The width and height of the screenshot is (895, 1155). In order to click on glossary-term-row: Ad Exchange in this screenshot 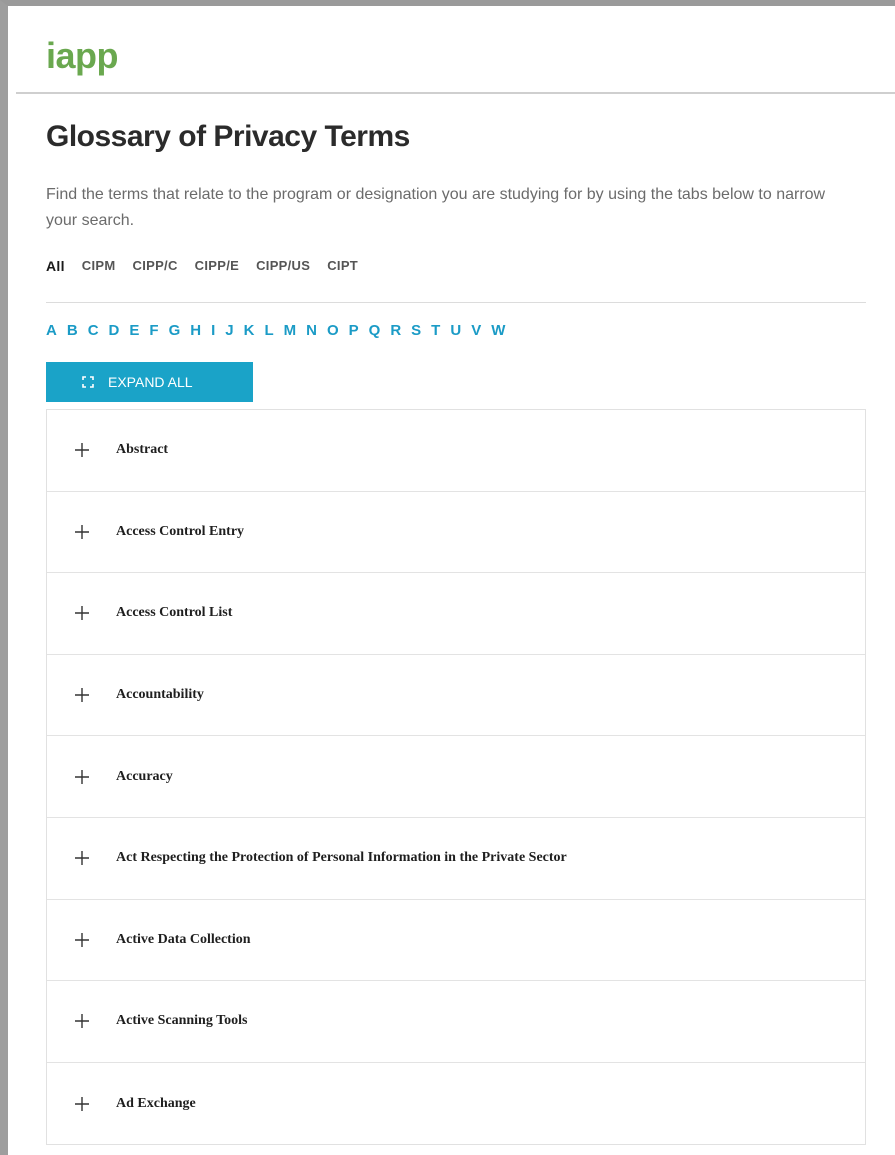, I will do `click(456, 1104)`.